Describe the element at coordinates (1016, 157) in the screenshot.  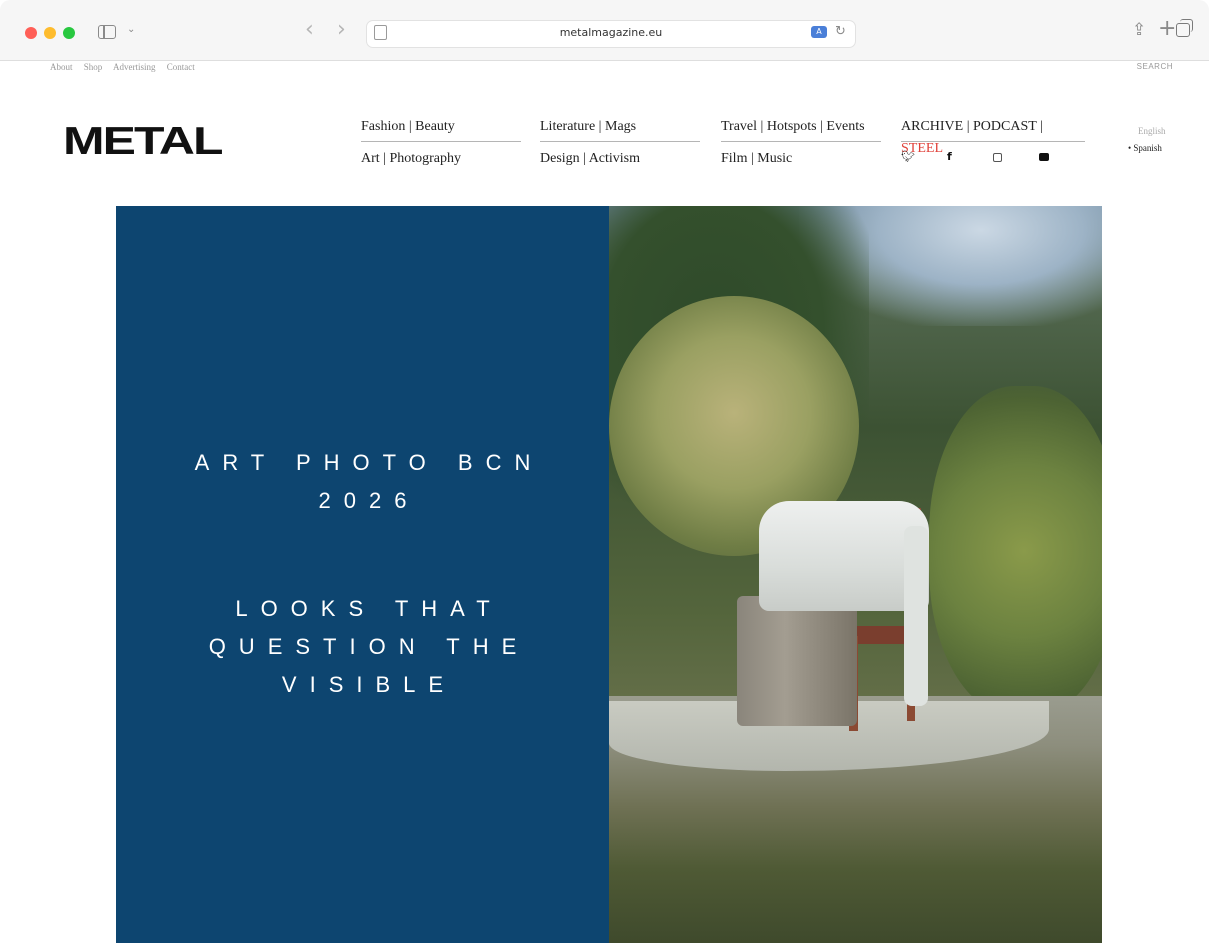
I see `instagram-icon` at that location.